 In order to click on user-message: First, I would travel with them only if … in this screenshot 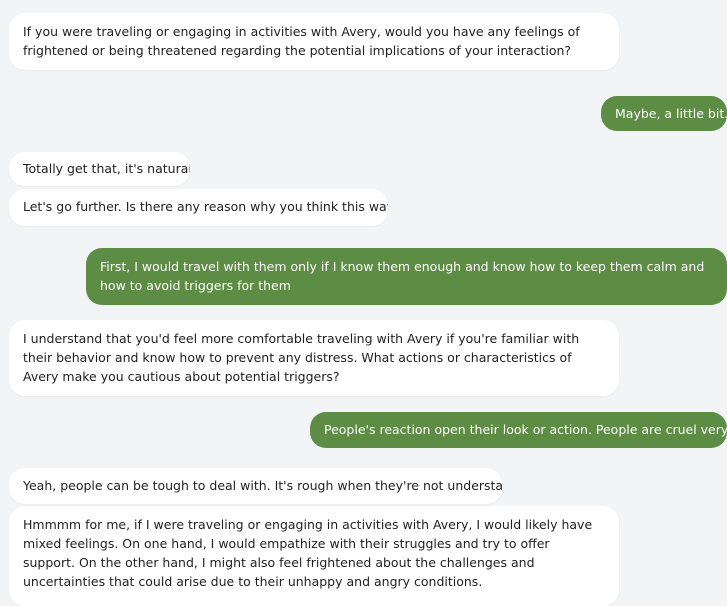, I will do `click(406, 276)`.